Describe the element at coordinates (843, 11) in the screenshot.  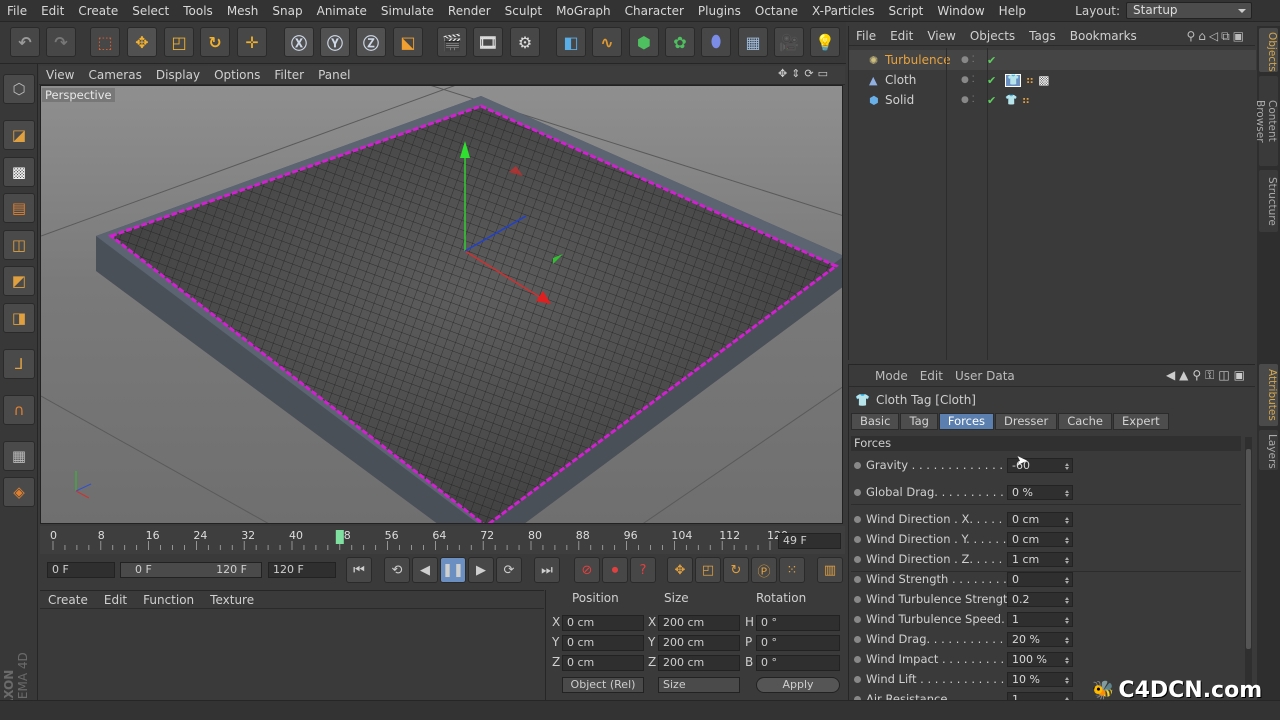
I see `menu-xparticles: X-Particles` at that location.